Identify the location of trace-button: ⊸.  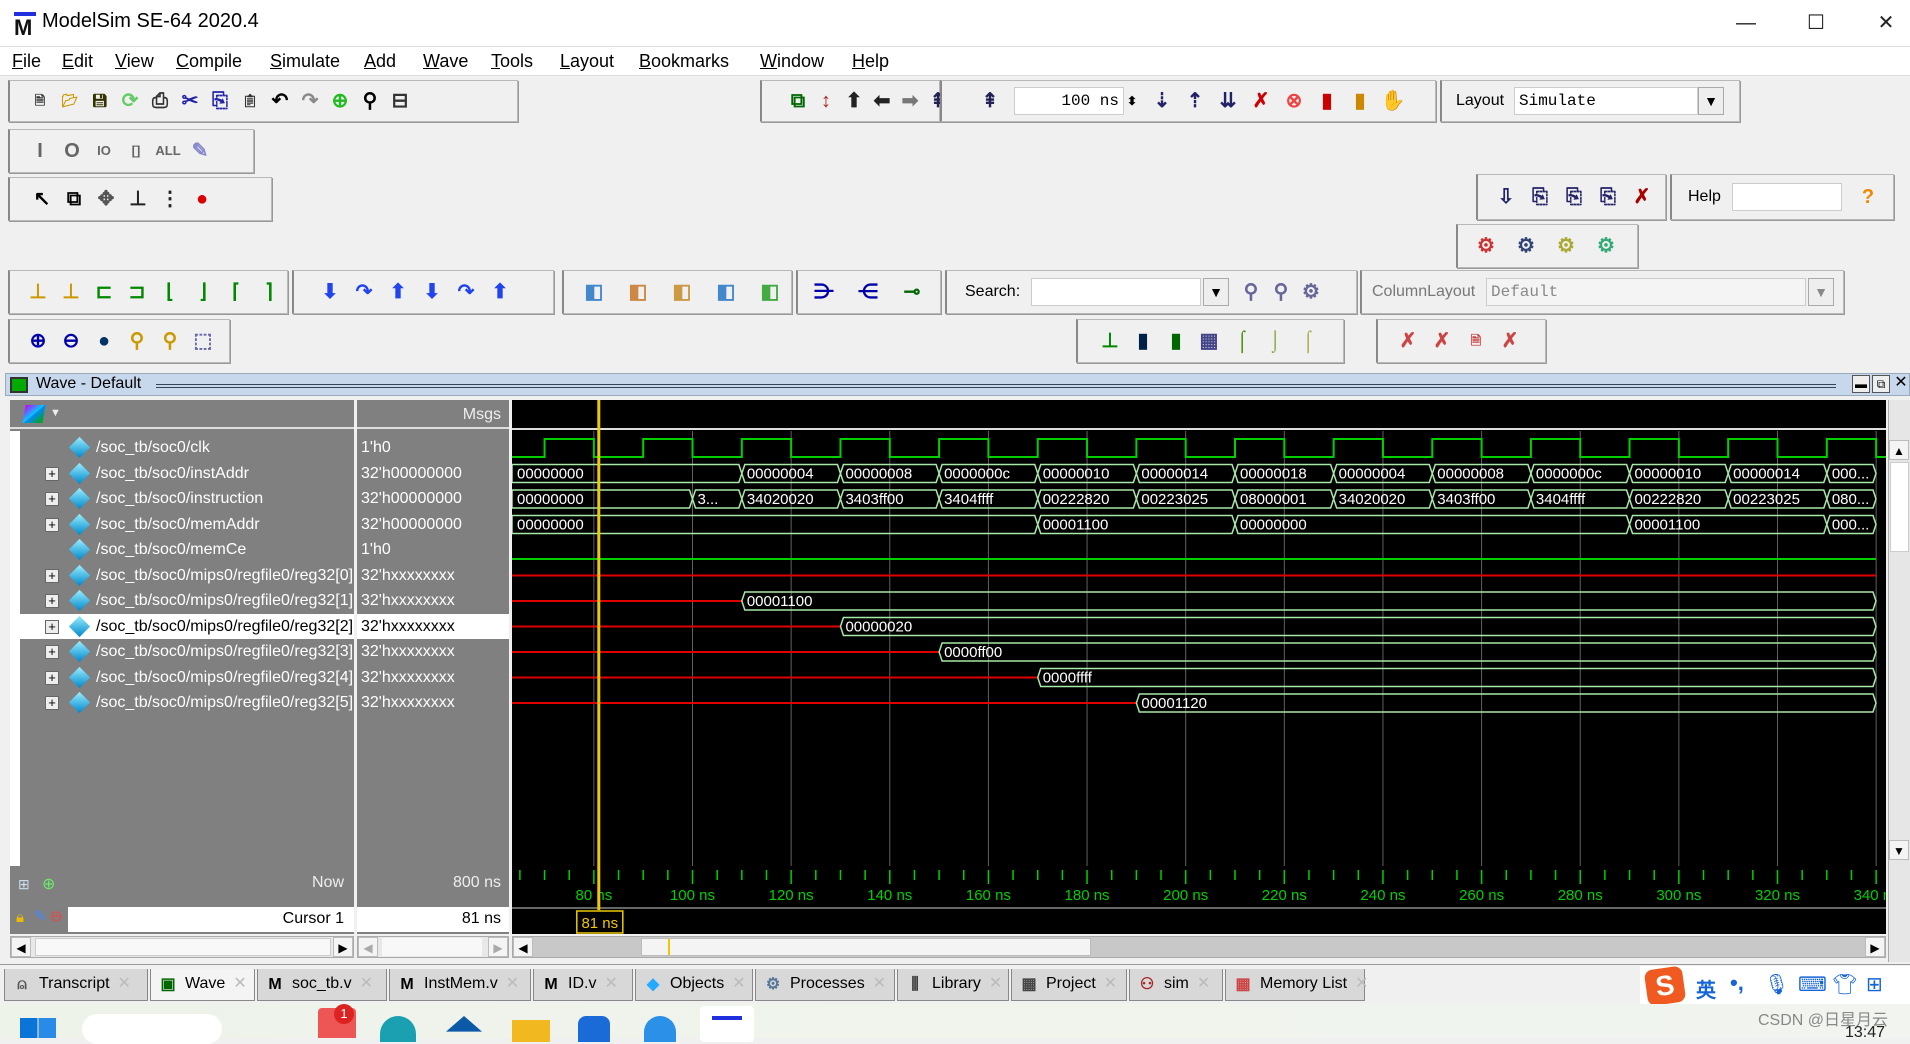
(912, 292).